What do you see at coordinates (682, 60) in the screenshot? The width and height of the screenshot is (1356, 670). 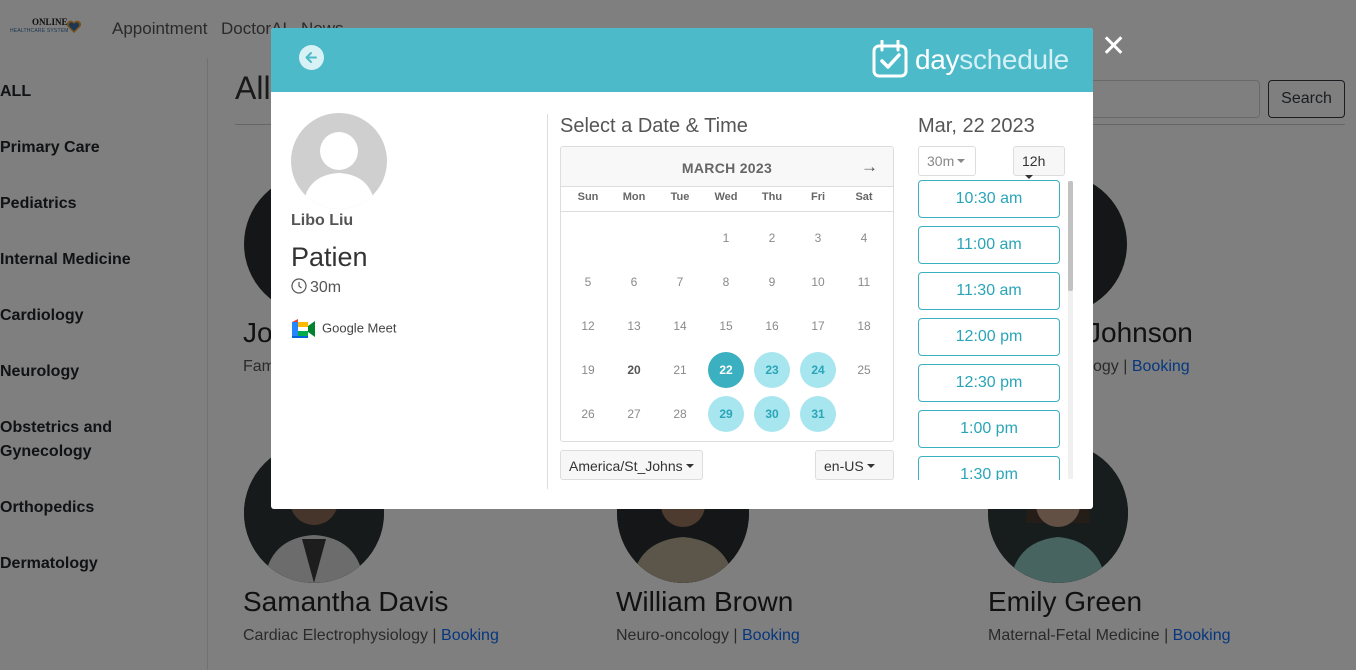 I see `modal-header: dayschedule` at bounding box center [682, 60].